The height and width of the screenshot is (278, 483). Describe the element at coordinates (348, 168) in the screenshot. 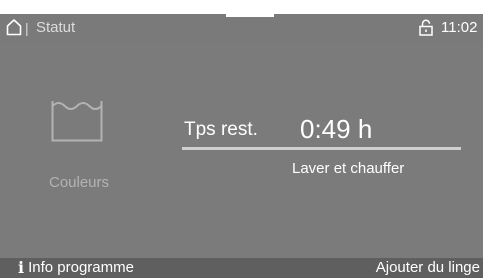

I see `program-phase: Laver et chauffer` at that location.